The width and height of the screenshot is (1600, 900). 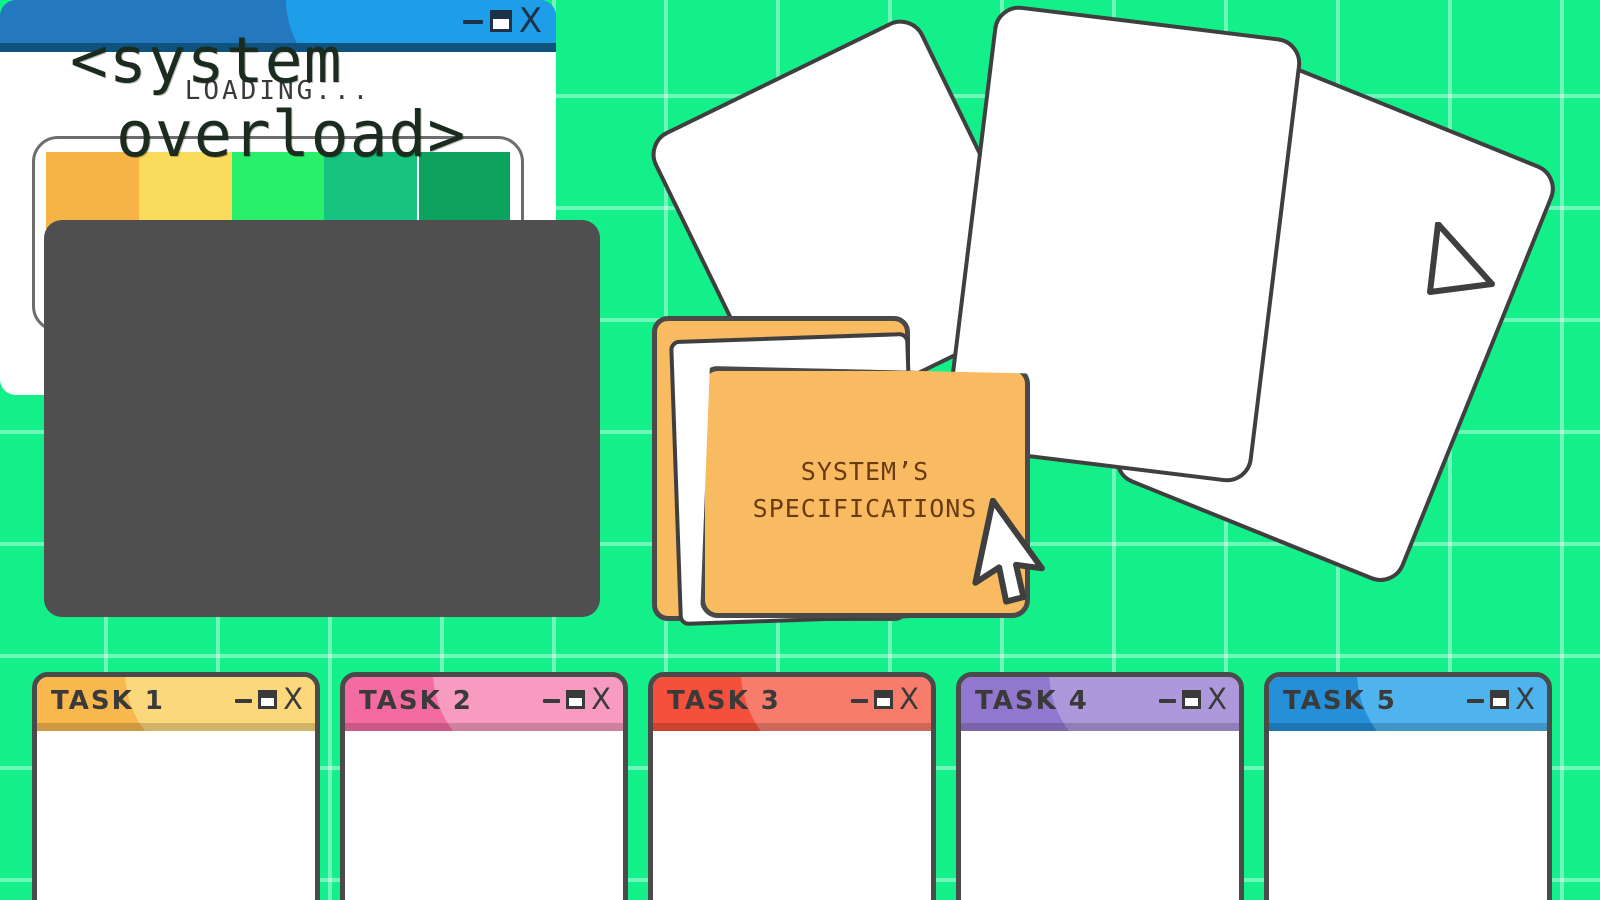 What do you see at coordinates (291, 134) in the screenshot?
I see `page-title-line-2: overload>` at bounding box center [291, 134].